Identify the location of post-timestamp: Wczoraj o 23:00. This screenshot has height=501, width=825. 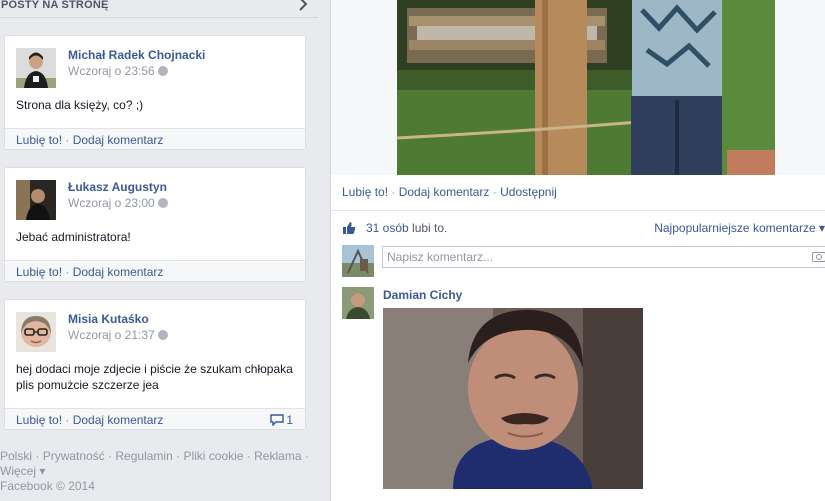
(118, 203).